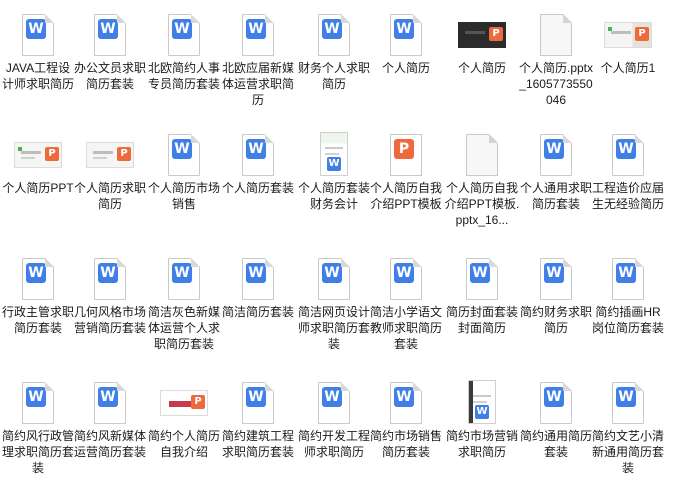 The height and width of the screenshot is (492, 690). I want to click on file-item: W 工程造价应届生无经验简历, so click(628, 184).